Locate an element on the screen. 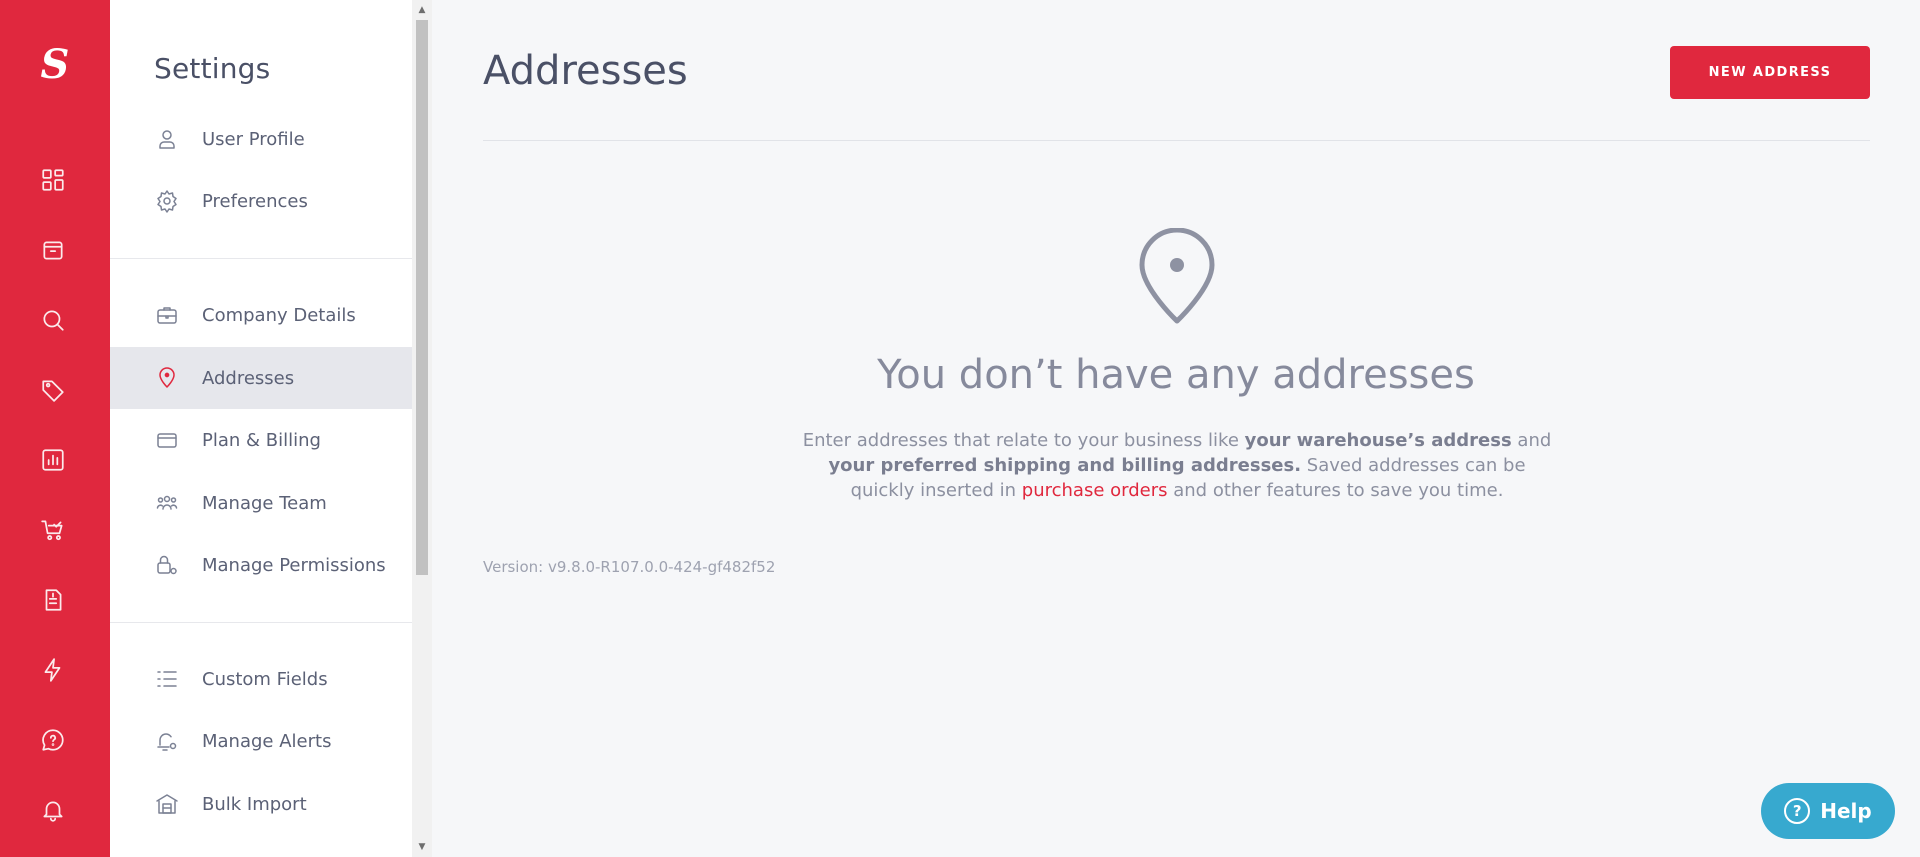  credit-card-icon is located at coordinates (167, 440).